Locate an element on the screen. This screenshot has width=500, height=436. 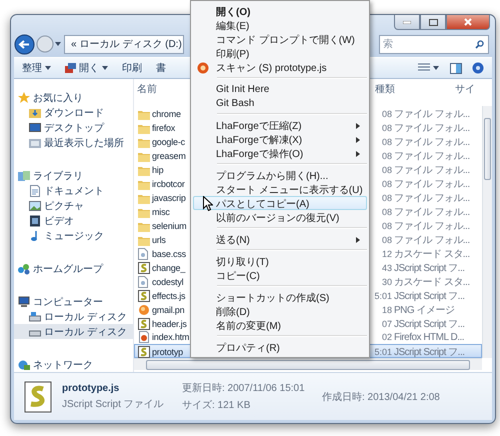
file-name: index.htm is located at coordinates (171, 337).